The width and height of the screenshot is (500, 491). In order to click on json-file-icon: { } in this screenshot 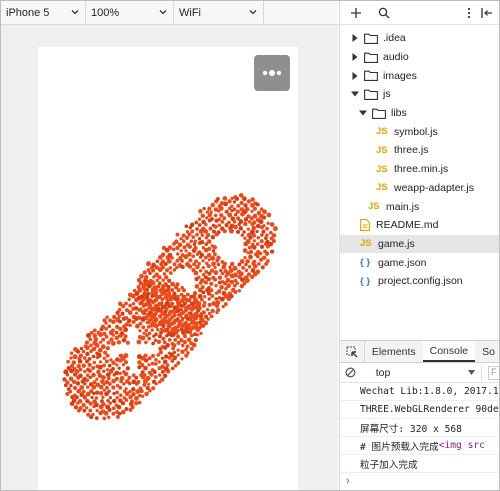, I will do `click(365, 263)`.